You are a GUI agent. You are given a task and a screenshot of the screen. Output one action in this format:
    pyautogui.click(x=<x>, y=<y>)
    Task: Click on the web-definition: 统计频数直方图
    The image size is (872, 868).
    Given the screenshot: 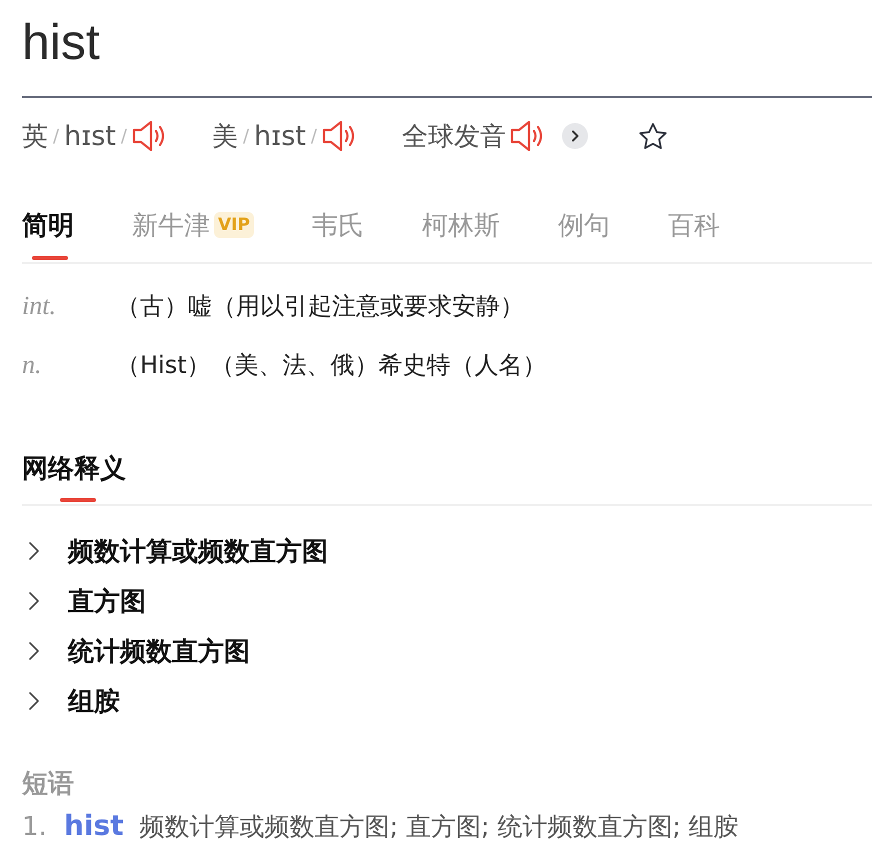 What is the action you would take?
    pyautogui.click(x=159, y=651)
    